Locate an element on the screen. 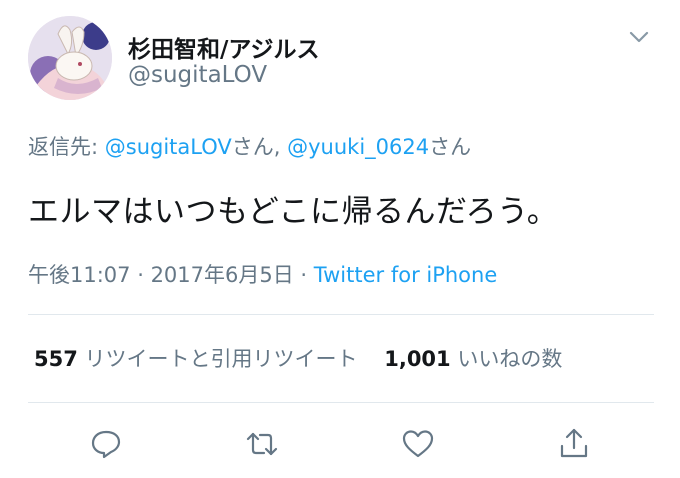 This screenshot has width=680, height=478. reply-mention-sugitalov: @sugitaLOV is located at coordinates (168, 147).